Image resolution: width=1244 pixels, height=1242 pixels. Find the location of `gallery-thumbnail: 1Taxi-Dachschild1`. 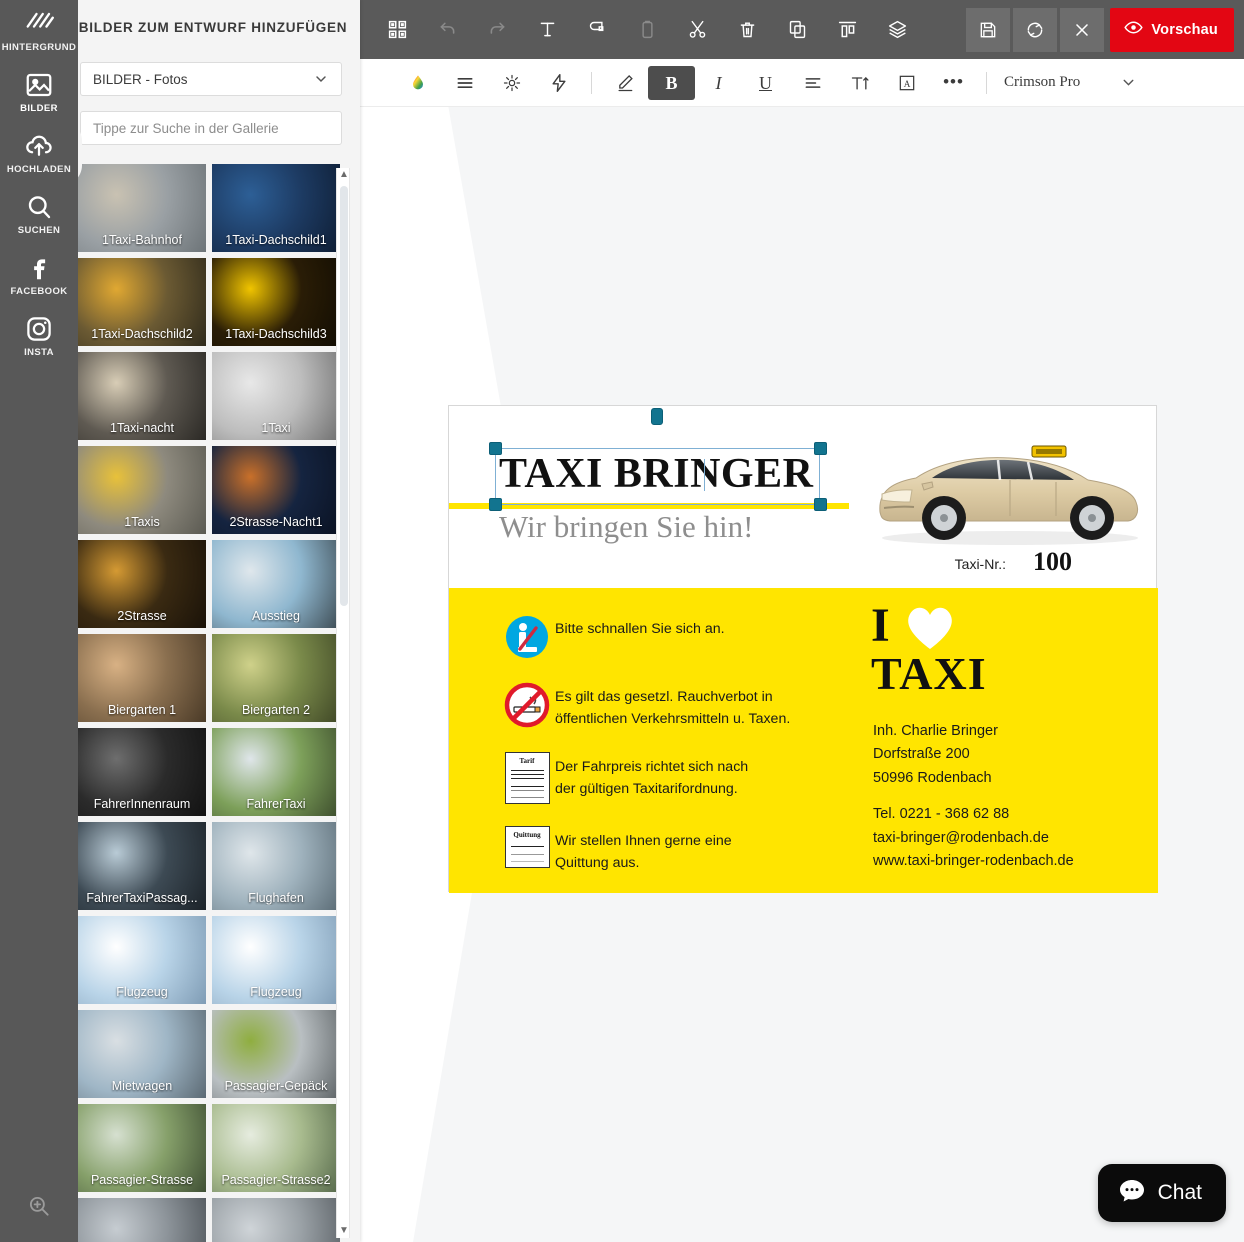

gallery-thumbnail: 1Taxi-Dachschild1 is located at coordinates (276, 208).